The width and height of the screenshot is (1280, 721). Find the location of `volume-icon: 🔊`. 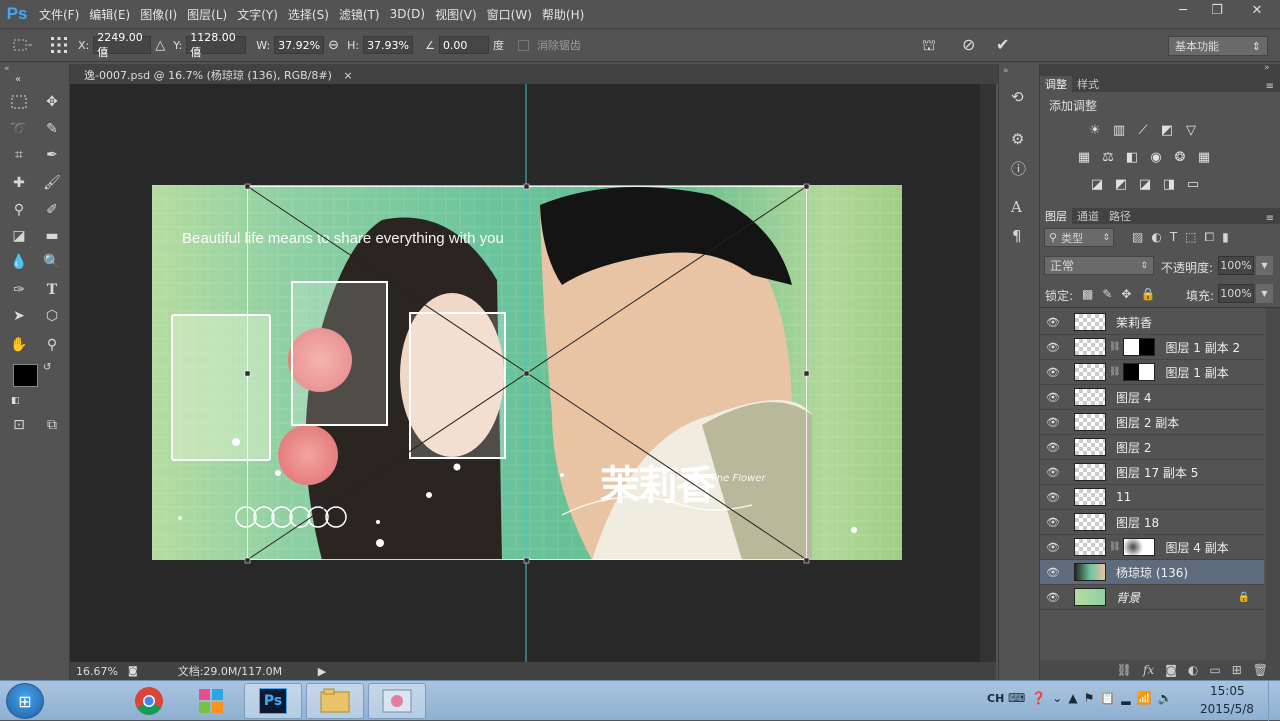

volume-icon: 🔊 is located at coordinates (1164, 698).